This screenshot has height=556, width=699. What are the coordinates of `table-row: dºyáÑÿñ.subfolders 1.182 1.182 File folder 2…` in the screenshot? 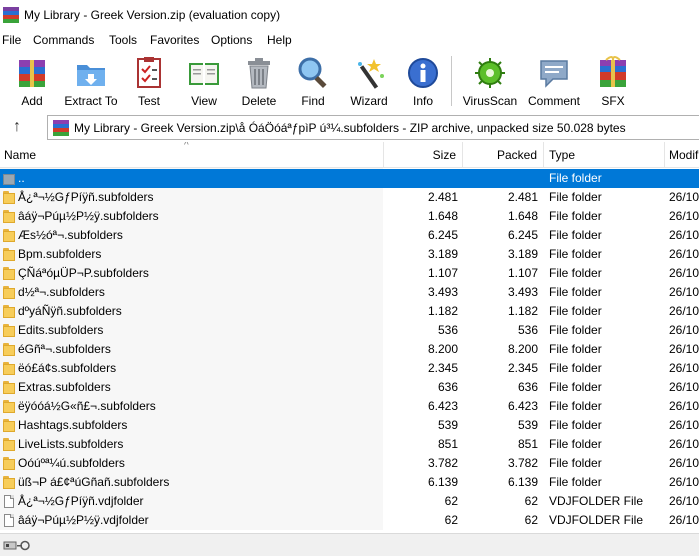 It's located at (349, 311).